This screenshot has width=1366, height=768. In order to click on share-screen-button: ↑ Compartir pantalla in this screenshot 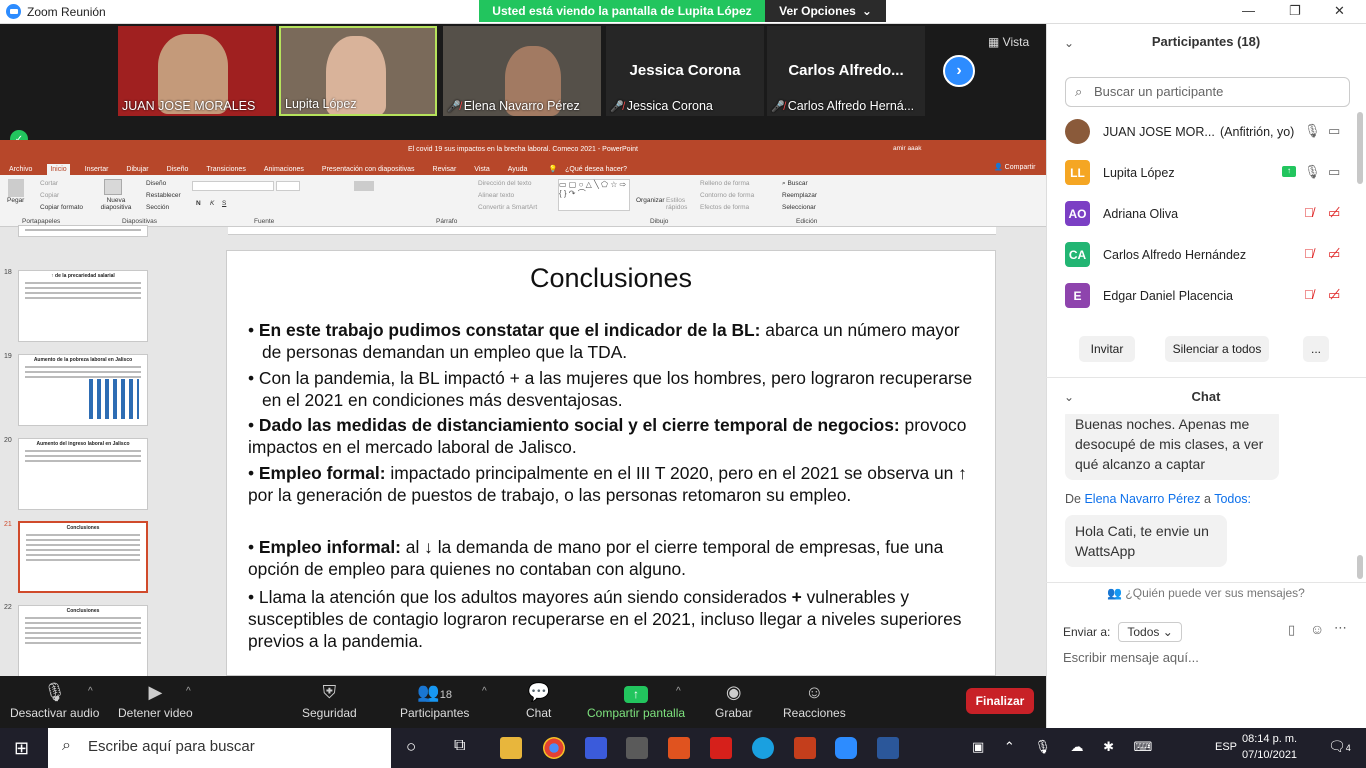, I will do `click(636, 701)`.